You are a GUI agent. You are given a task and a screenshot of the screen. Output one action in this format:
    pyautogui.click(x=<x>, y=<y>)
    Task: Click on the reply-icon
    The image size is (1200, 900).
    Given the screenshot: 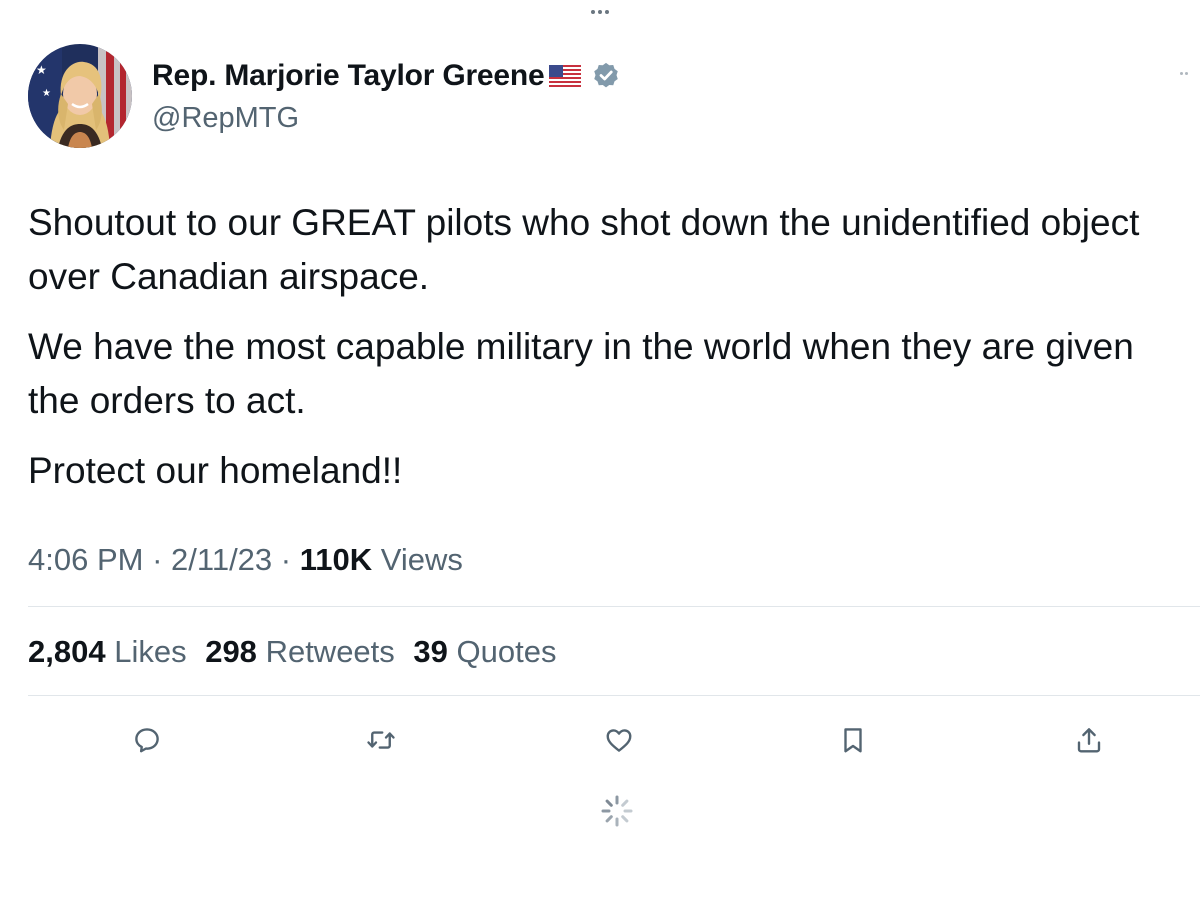 What is the action you would take?
    pyautogui.click(x=147, y=740)
    